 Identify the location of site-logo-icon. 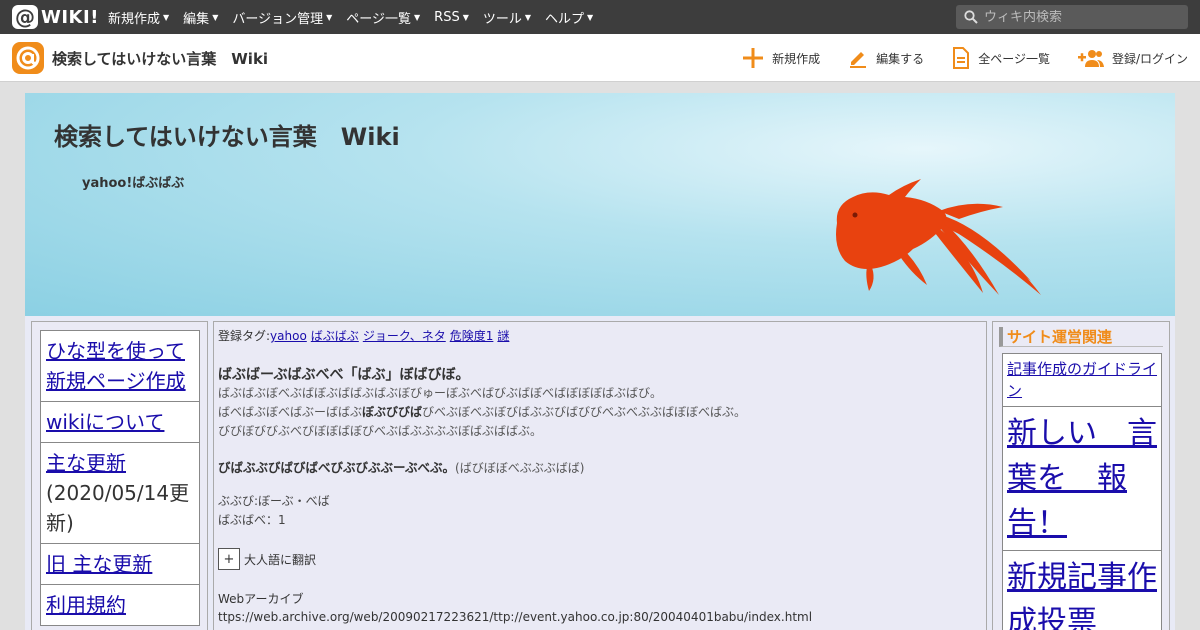
(28, 58).